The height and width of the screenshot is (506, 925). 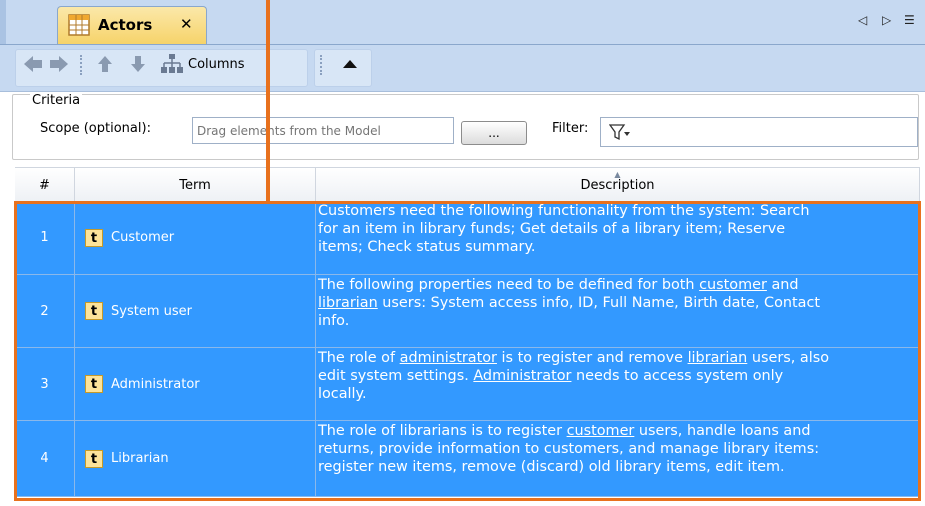 What do you see at coordinates (359, 358) in the screenshot?
I see `description-text: The role of` at bounding box center [359, 358].